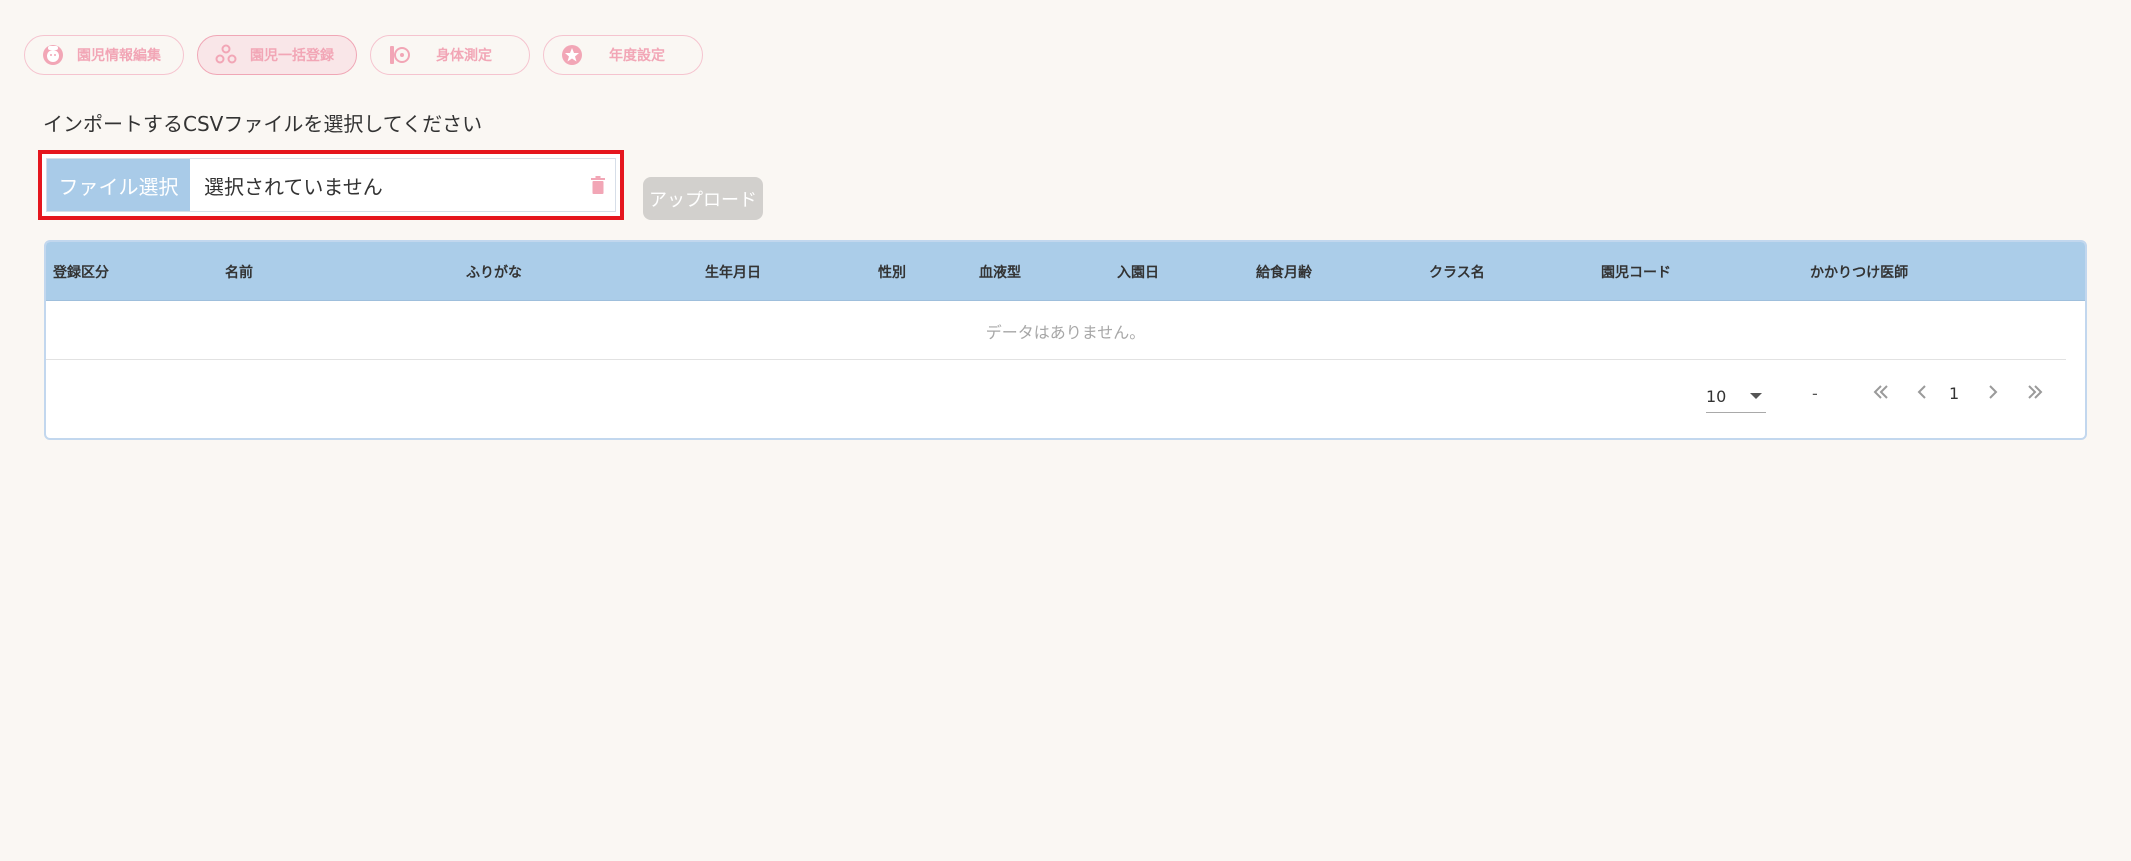  I want to click on column-header: 園児コード, so click(1636, 272).